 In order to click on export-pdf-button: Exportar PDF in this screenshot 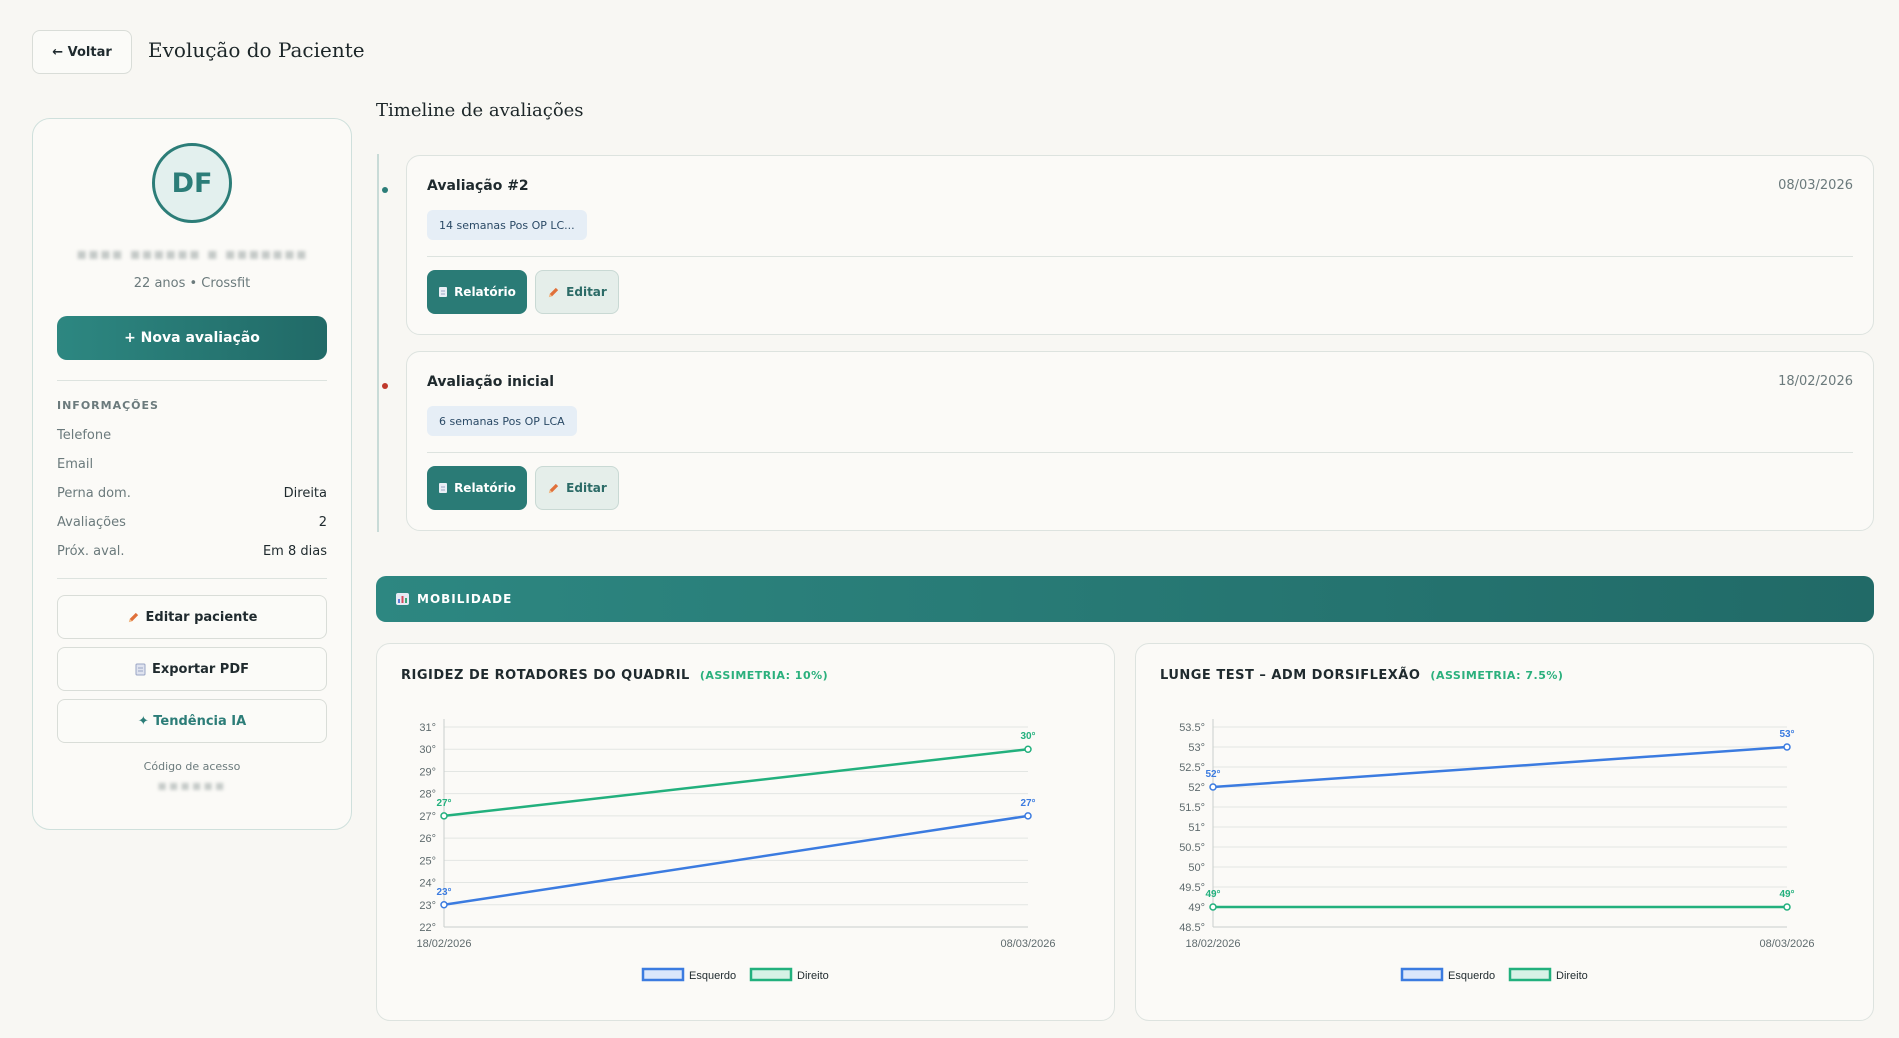, I will do `click(192, 669)`.